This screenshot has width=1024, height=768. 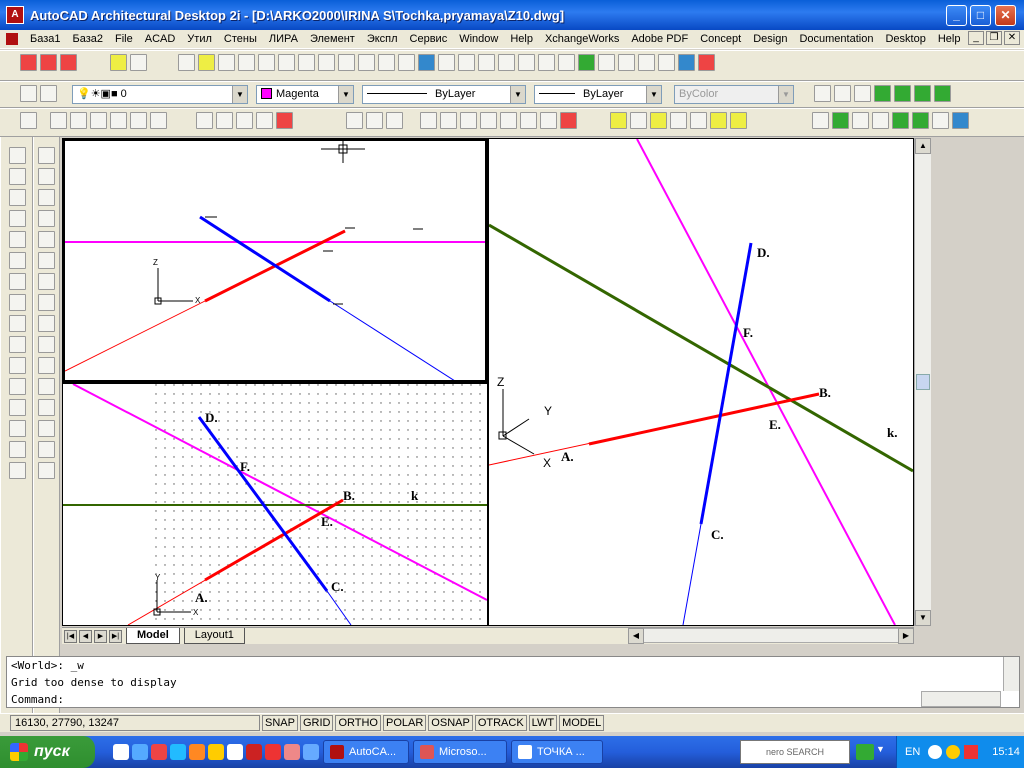 I want to click on line-icon, so click(x=46, y=155).